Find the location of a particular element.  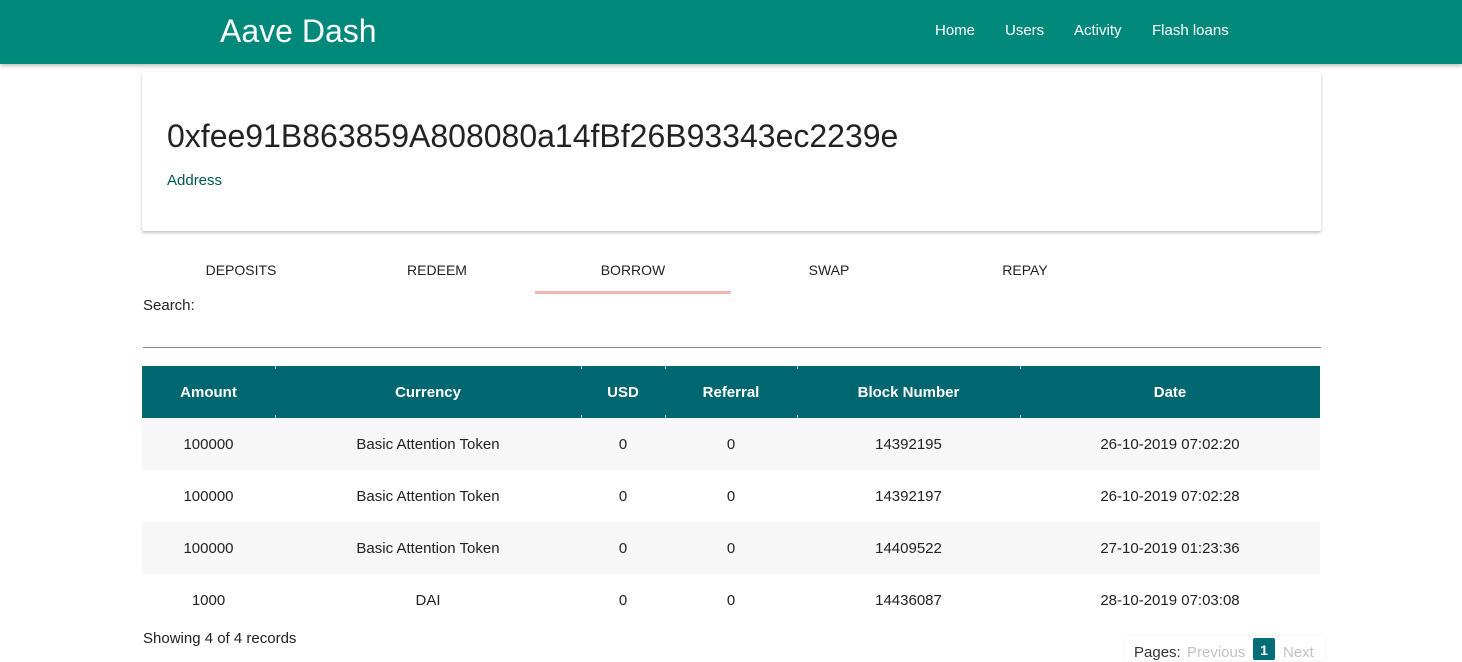

nav-users-link: Users is located at coordinates (1024, 30).